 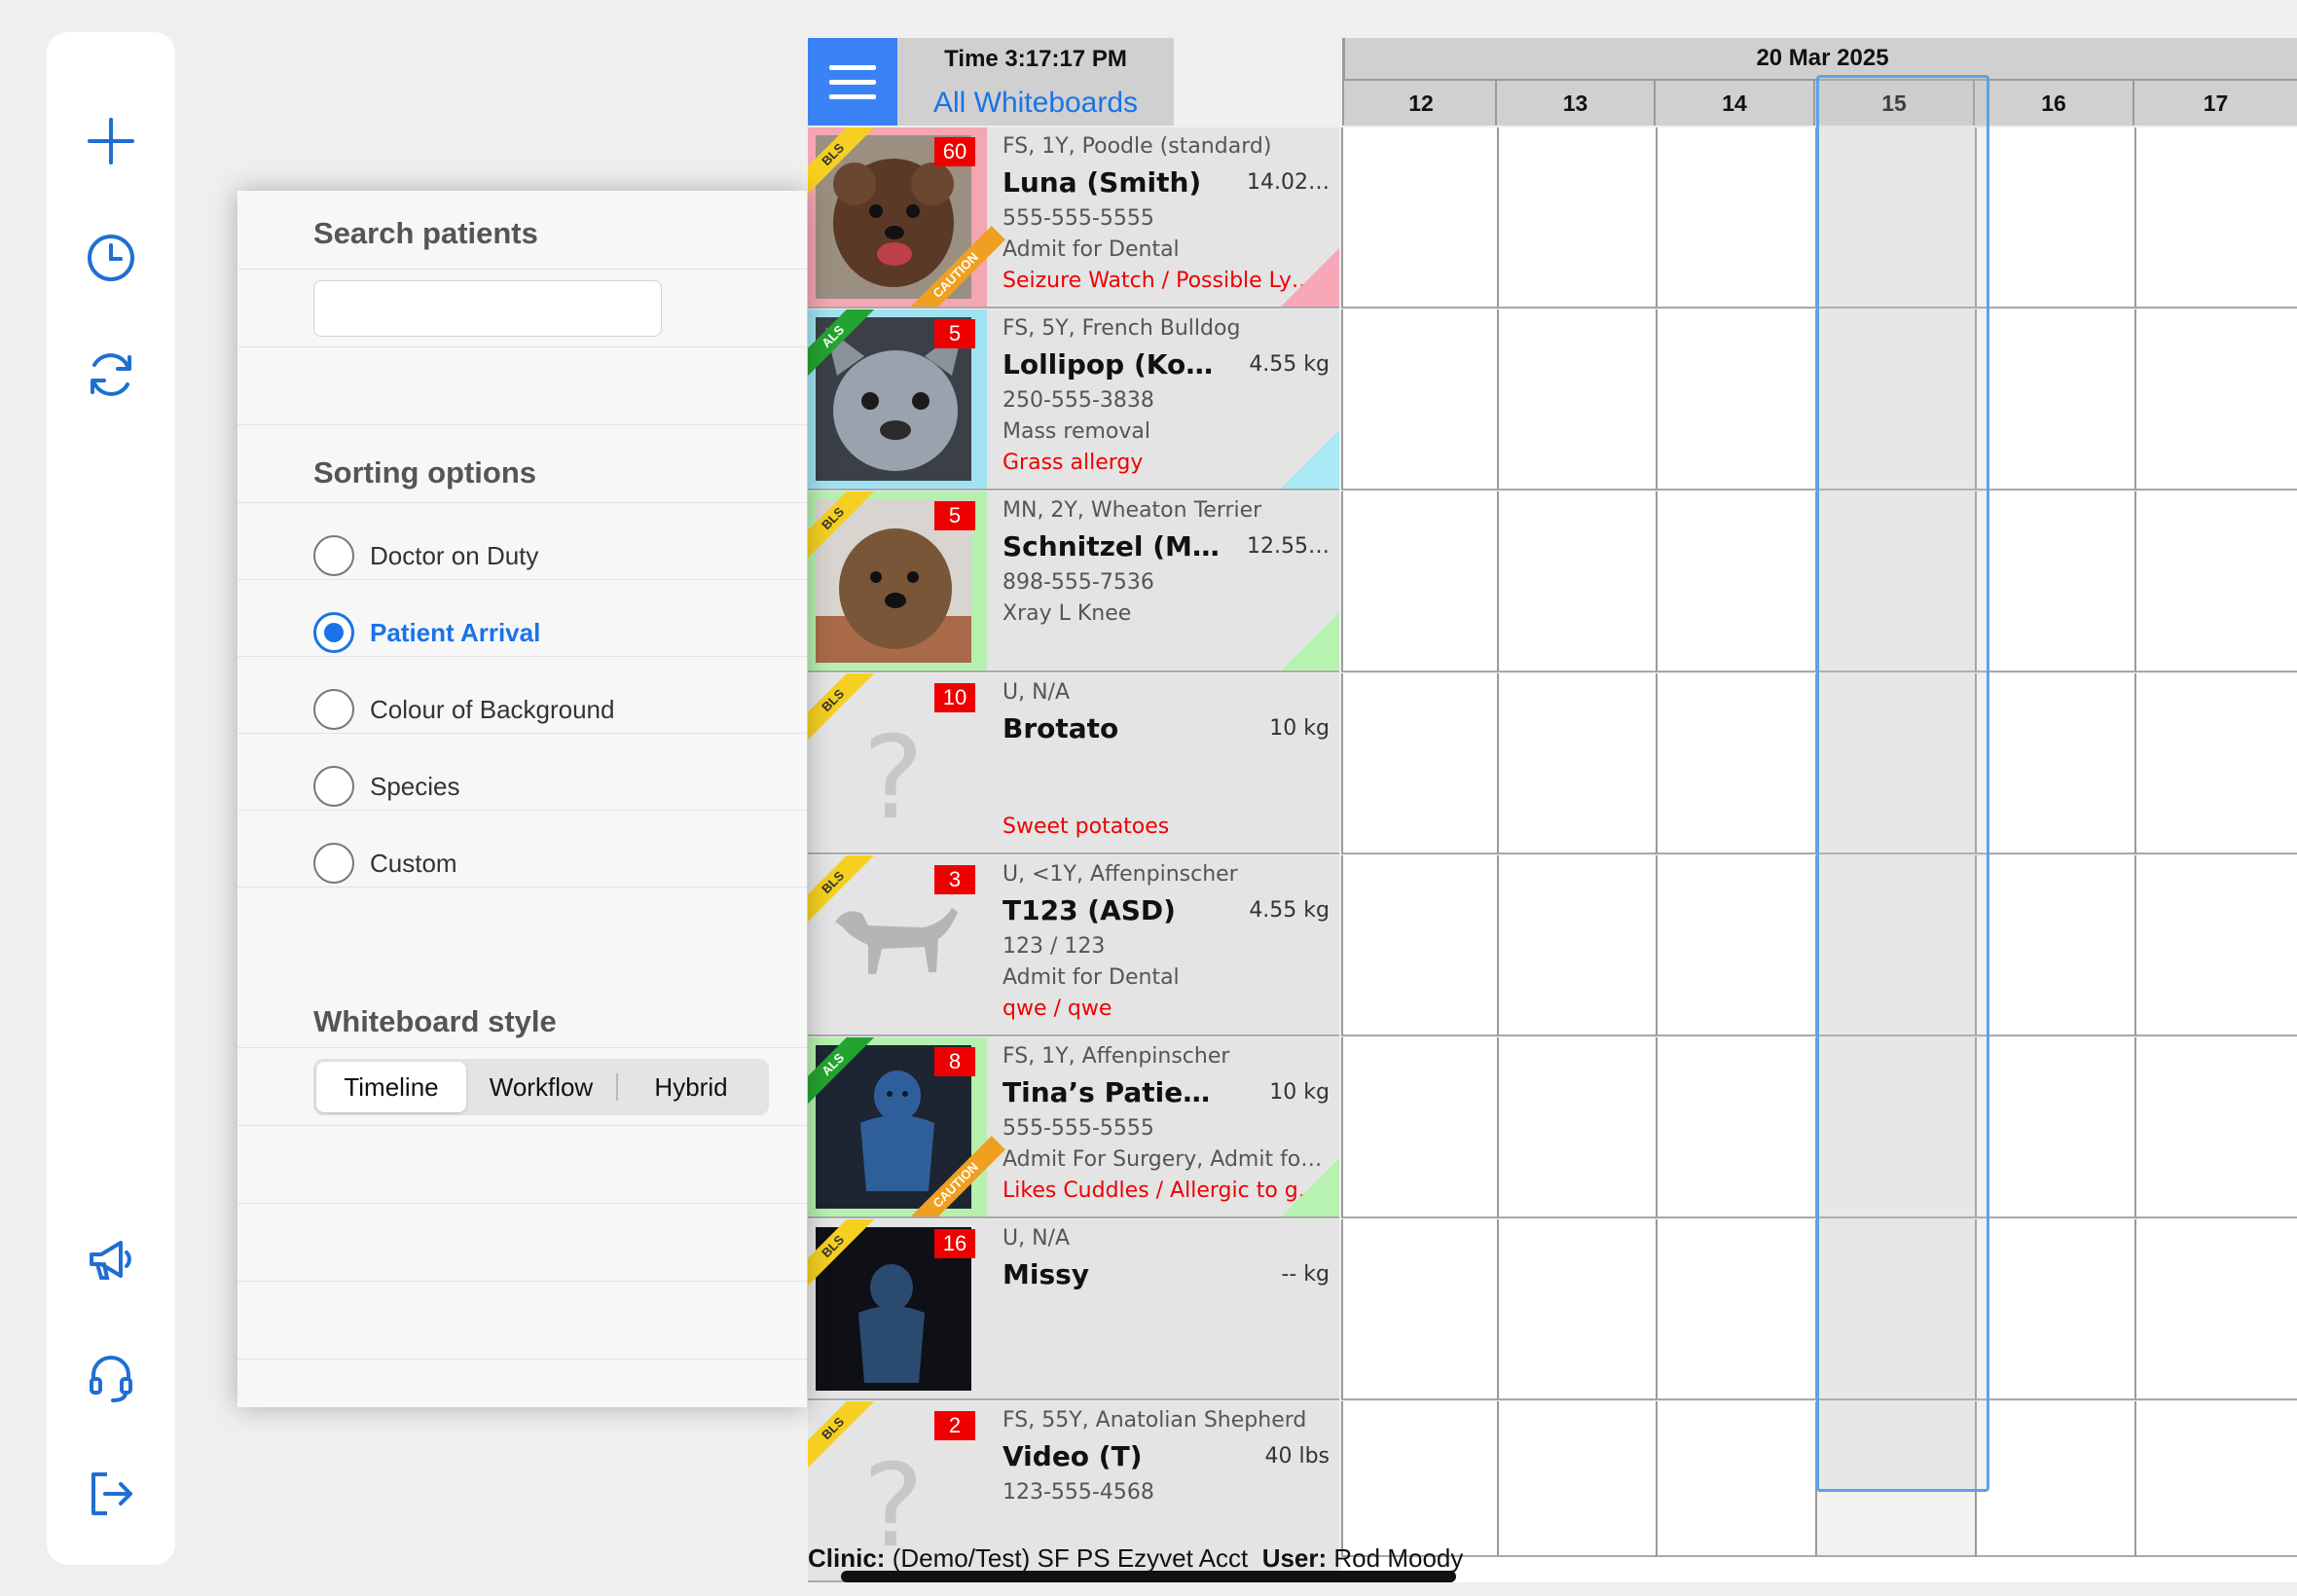 I want to click on patient-info: U, N/A Missy -- kg, so click(x=1166, y=1306).